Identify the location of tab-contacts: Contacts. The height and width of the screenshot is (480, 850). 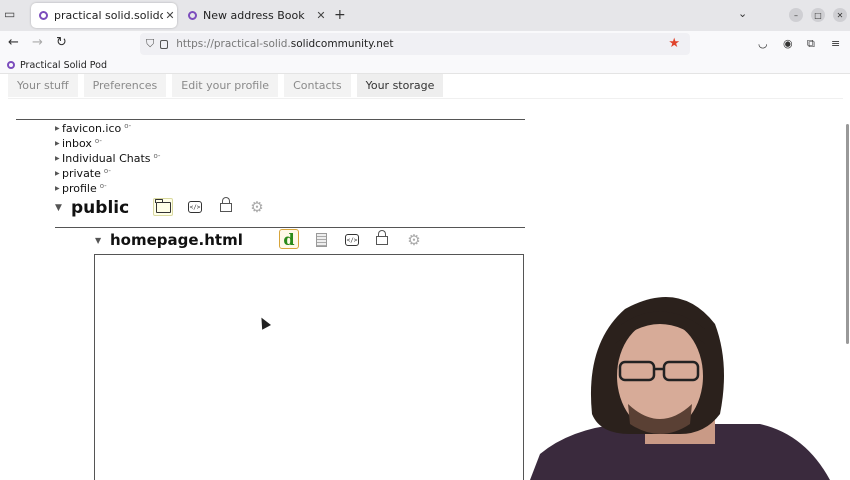
(317, 85).